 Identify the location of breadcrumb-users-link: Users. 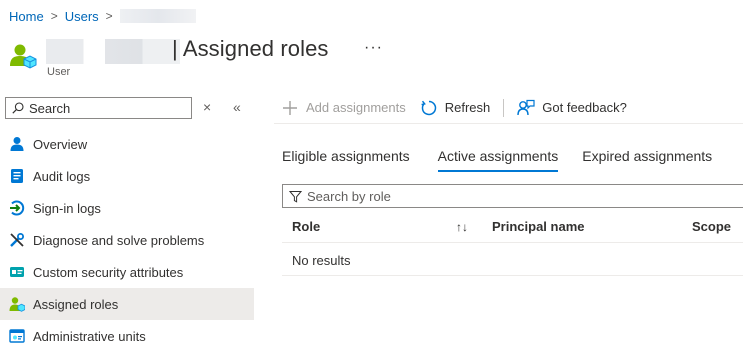
(82, 16).